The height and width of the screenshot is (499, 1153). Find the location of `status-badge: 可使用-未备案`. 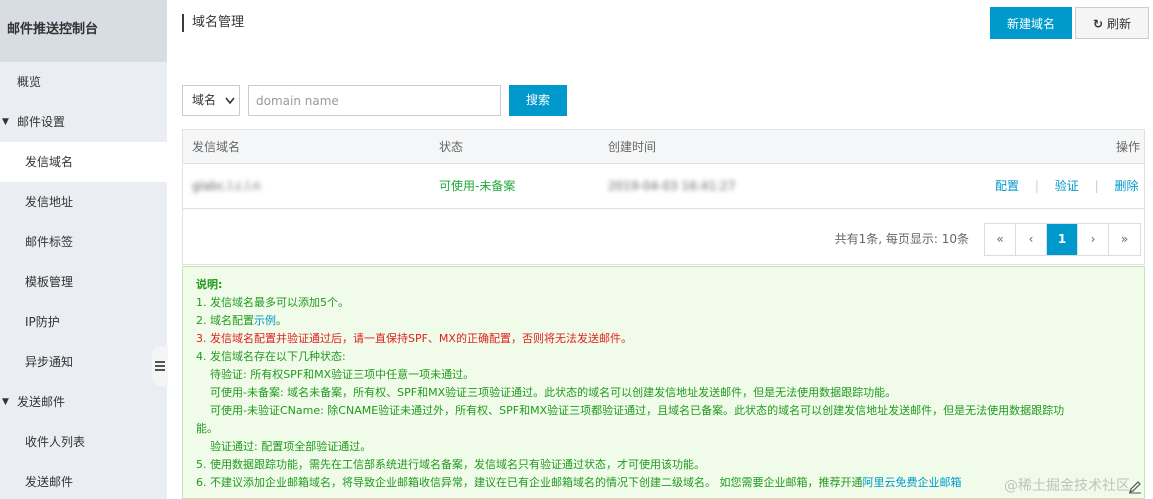

status-badge: 可使用-未备案 is located at coordinates (477, 186).